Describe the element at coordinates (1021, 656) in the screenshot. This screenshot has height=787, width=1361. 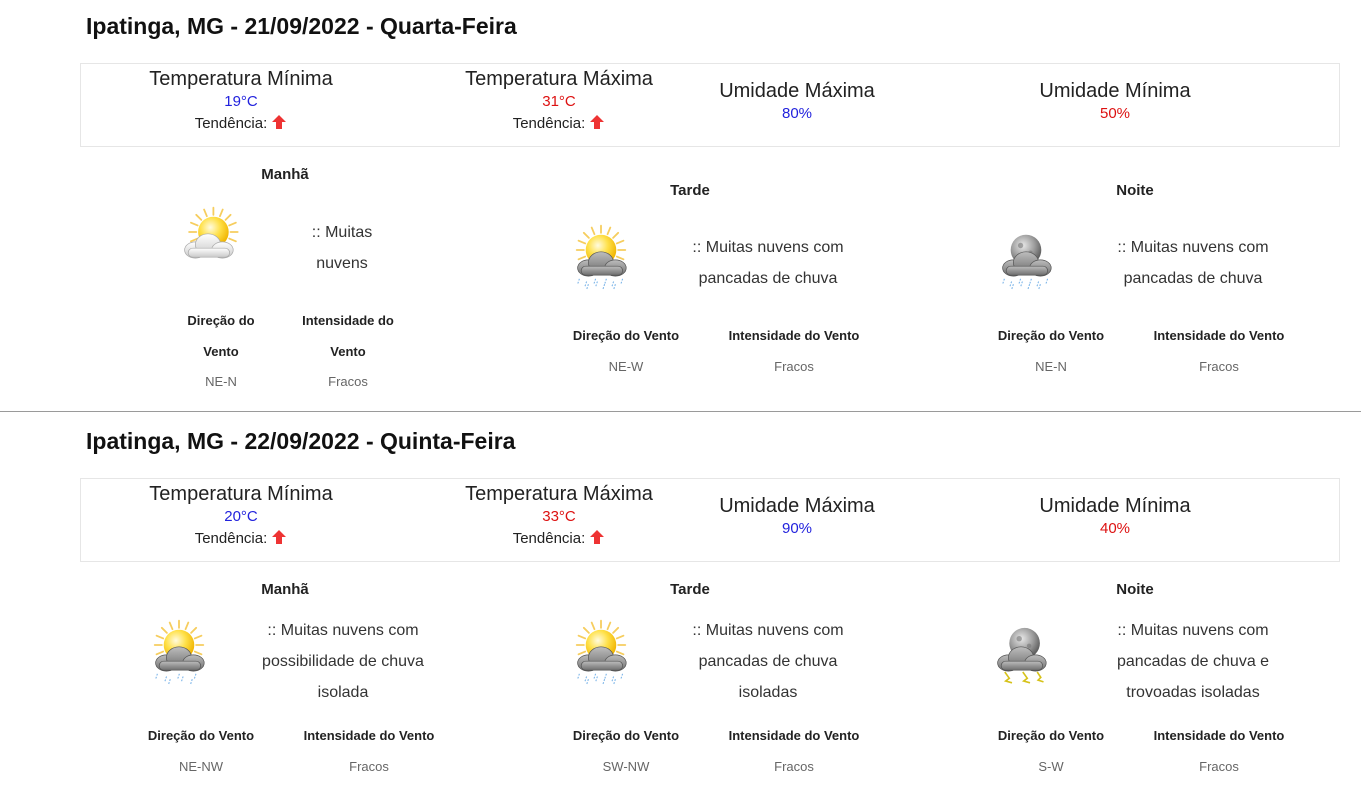
I see `moon-storm-icon` at that location.